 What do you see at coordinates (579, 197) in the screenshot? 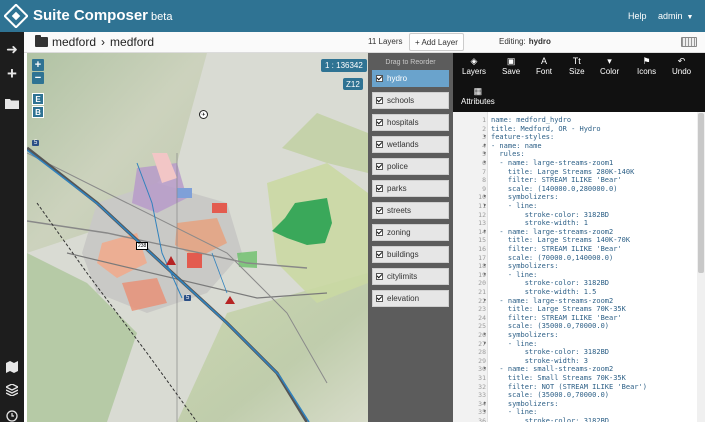
I see `code-line: 10 ▾ symbolizers:` at bounding box center [579, 197].